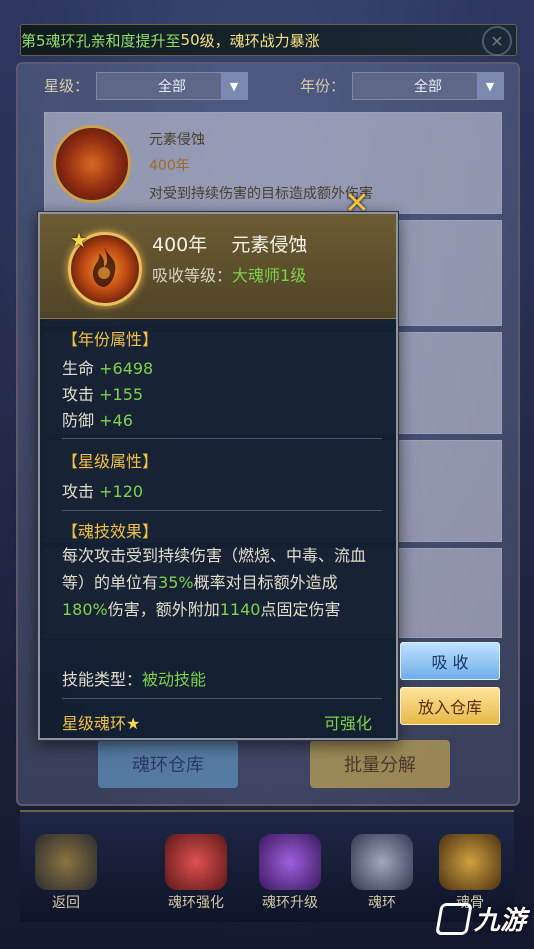  Describe the element at coordinates (240, 609) in the screenshot. I see `skill-desc-points: 1140` at that location.